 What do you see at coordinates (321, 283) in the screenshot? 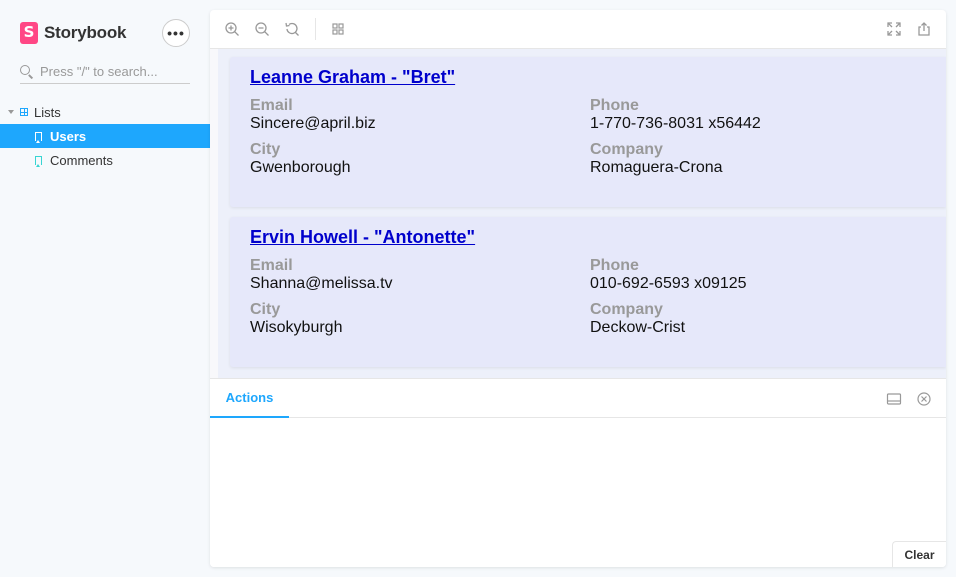
I see `email-value: Shanna@melissa.tv` at bounding box center [321, 283].